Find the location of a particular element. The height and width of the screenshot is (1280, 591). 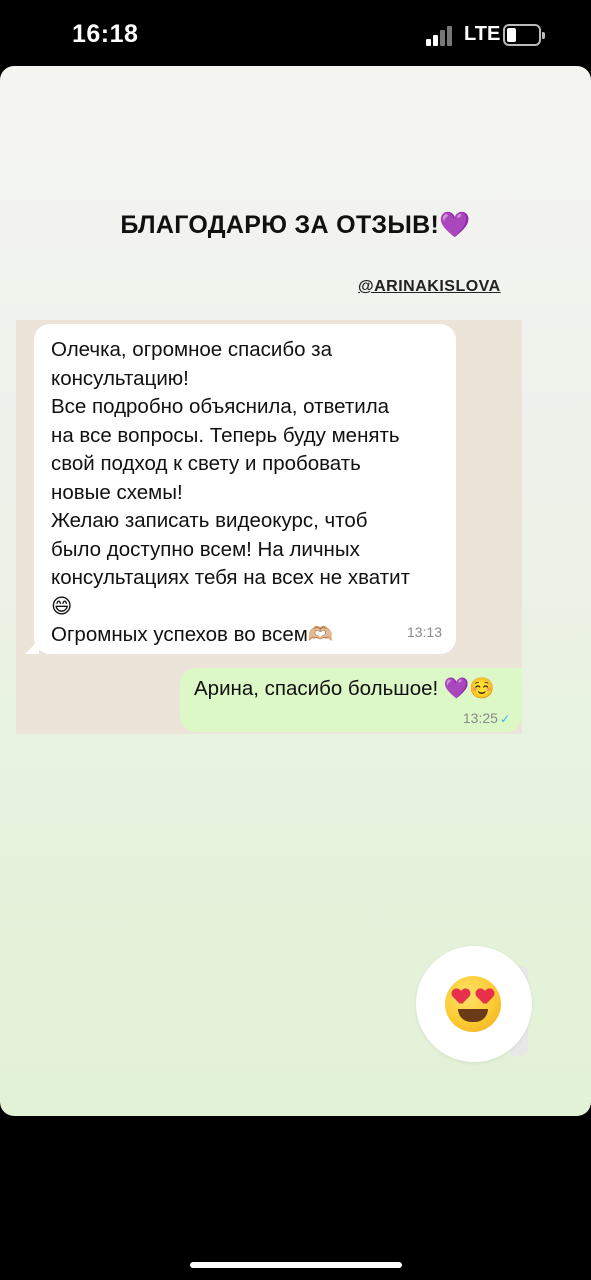

outgoing-message-time: 13:25 ✓ is located at coordinates (486, 718).